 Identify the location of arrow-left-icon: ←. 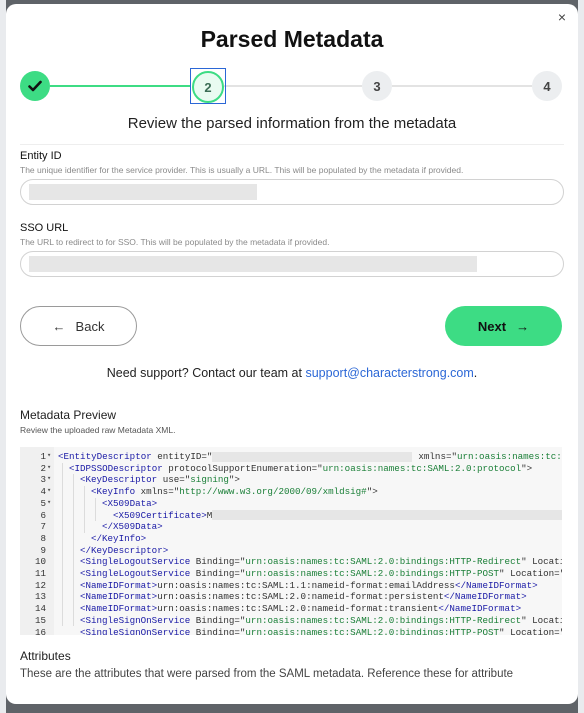
(59, 326).